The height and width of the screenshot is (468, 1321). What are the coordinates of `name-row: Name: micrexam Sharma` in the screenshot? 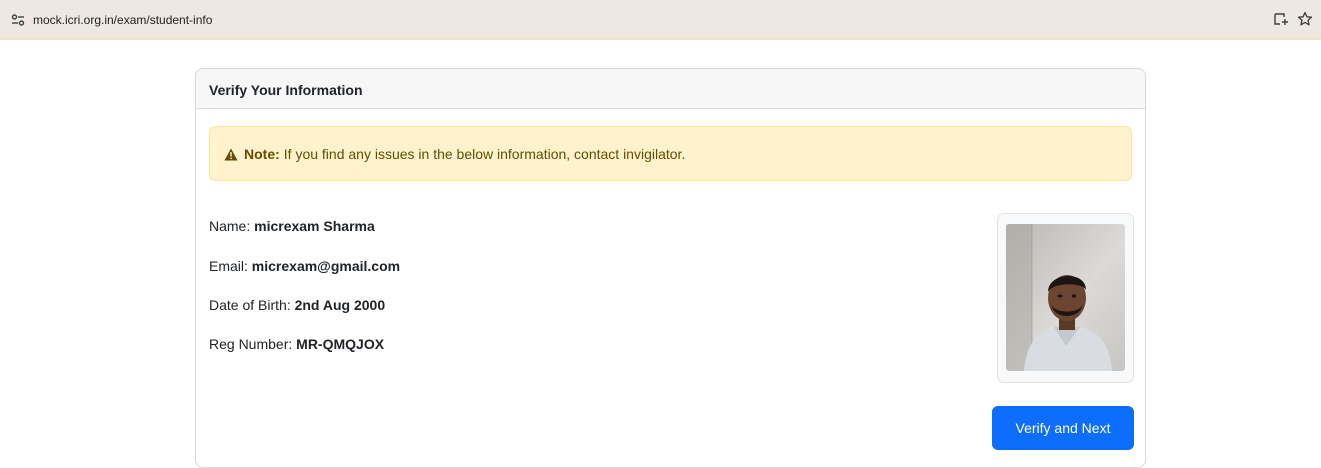 It's located at (292, 226).